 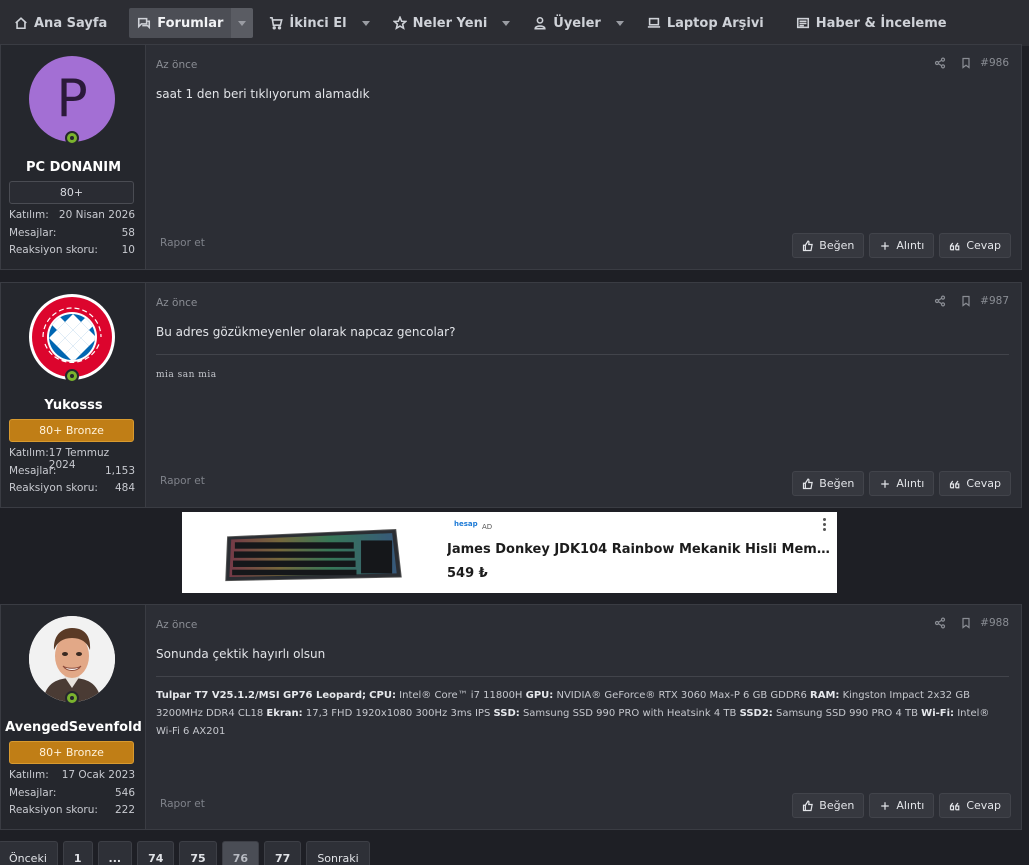 I want to click on username: Yukosss, so click(x=73, y=405).